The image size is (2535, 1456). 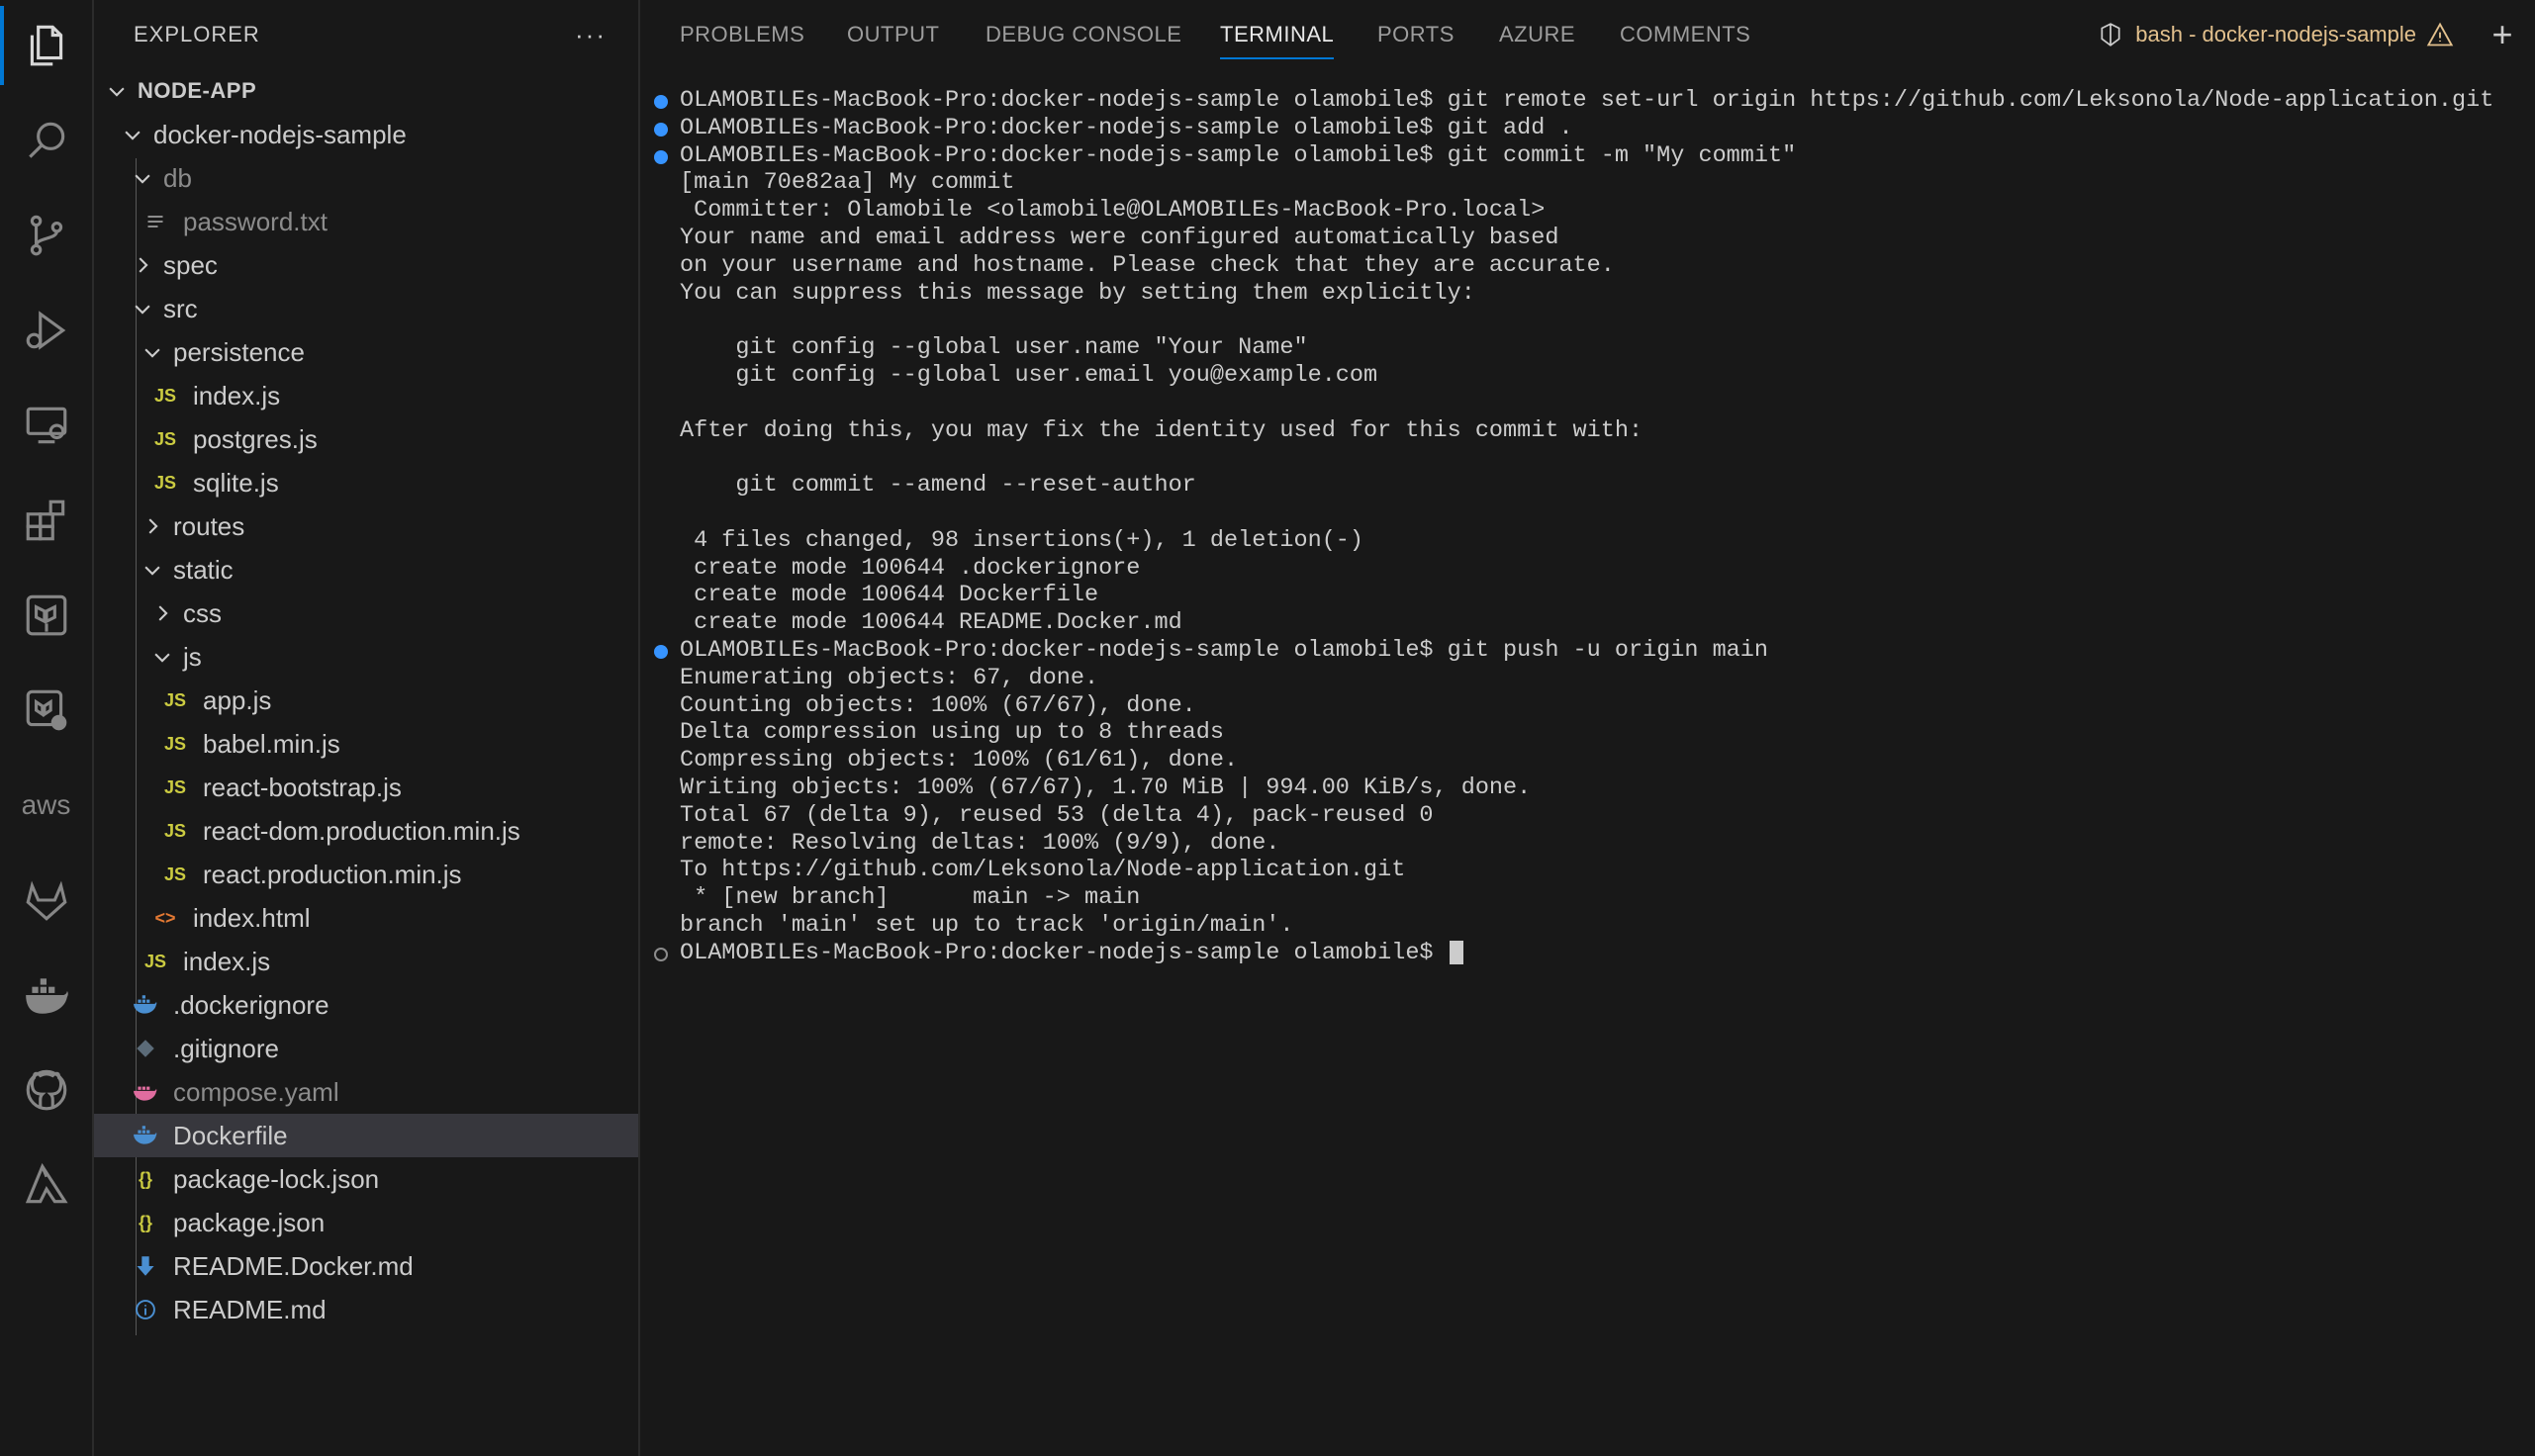 I want to click on tab-output: OUTPUT, so click(x=893, y=34).